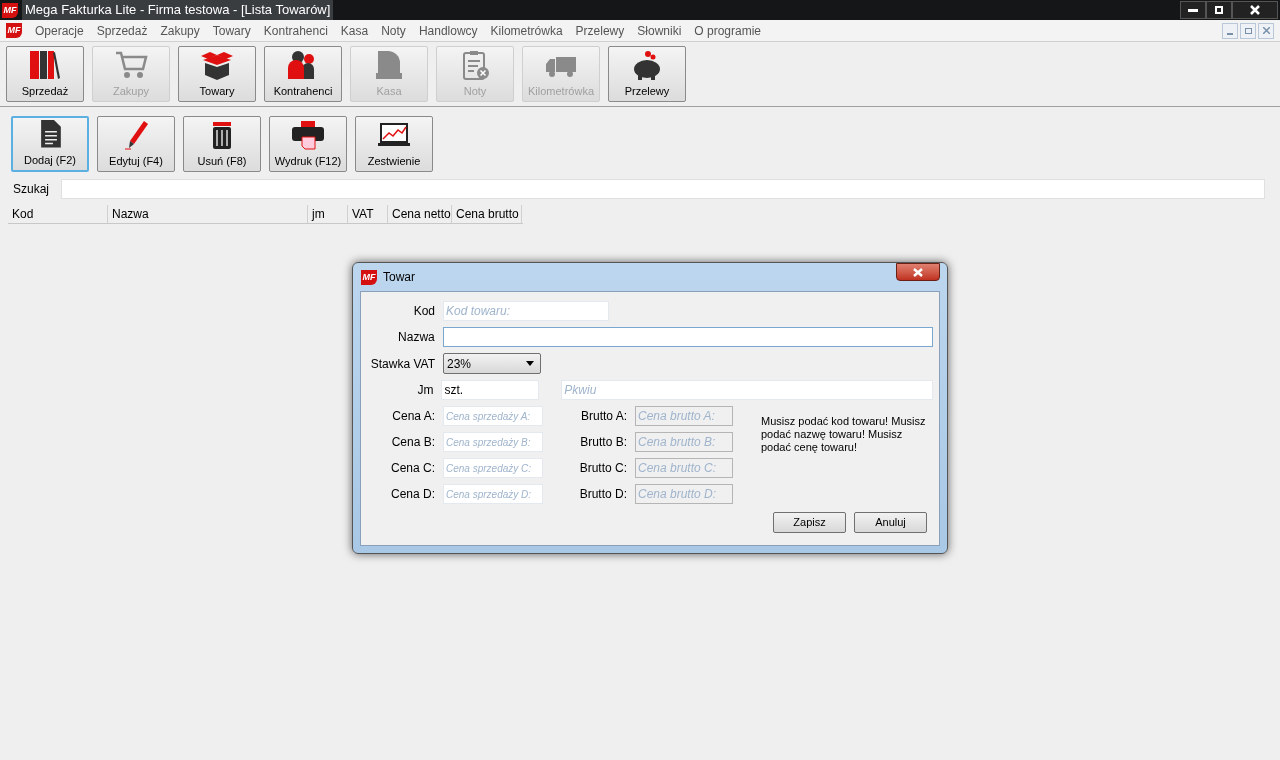 This screenshot has height=760, width=1280. What do you see at coordinates (448, 30) in the screenshot?
I see `menu-item: Handlowcy` at bounding box center [448, 30].